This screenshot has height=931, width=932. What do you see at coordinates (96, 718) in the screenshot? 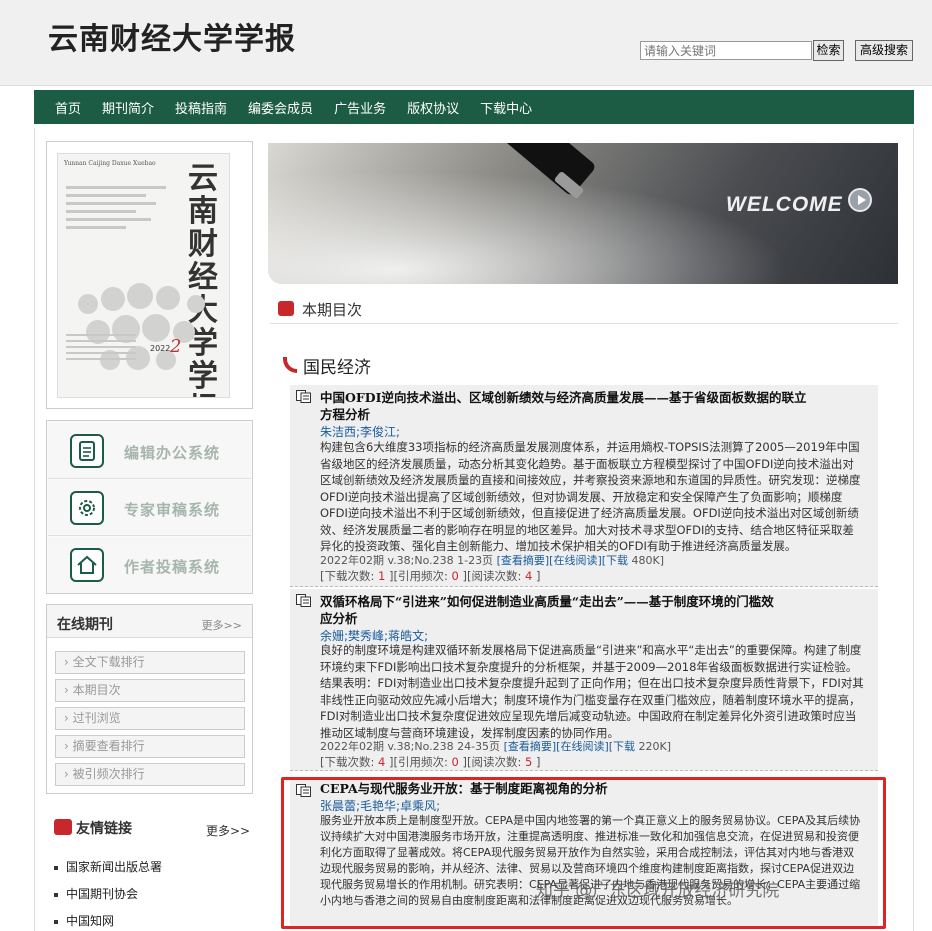
I see `online-item-label: 过刊浏览` at bounding box center [96, 718].